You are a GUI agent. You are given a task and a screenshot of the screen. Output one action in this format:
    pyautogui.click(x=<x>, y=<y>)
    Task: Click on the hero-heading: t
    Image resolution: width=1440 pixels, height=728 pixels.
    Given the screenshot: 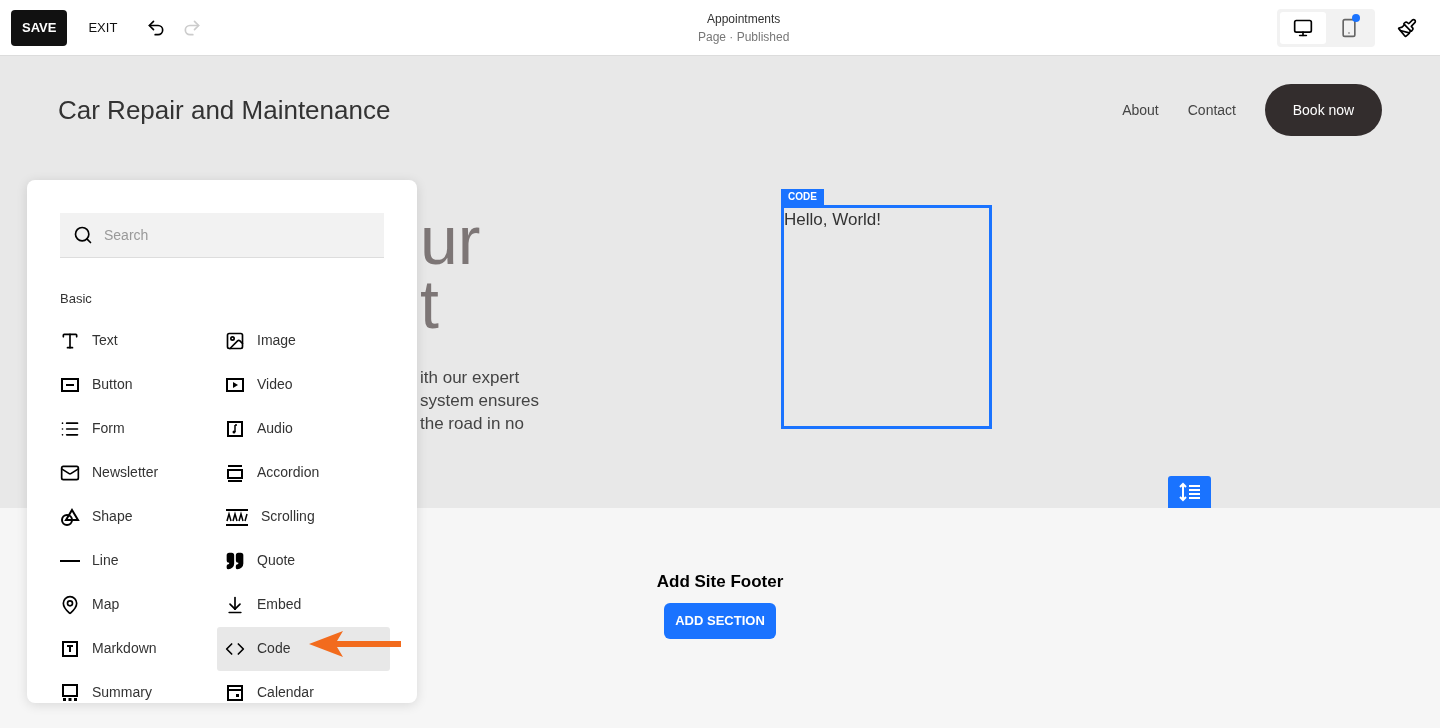 What is the action you would take?
    pyautogui.click(x=429, y=304)
    